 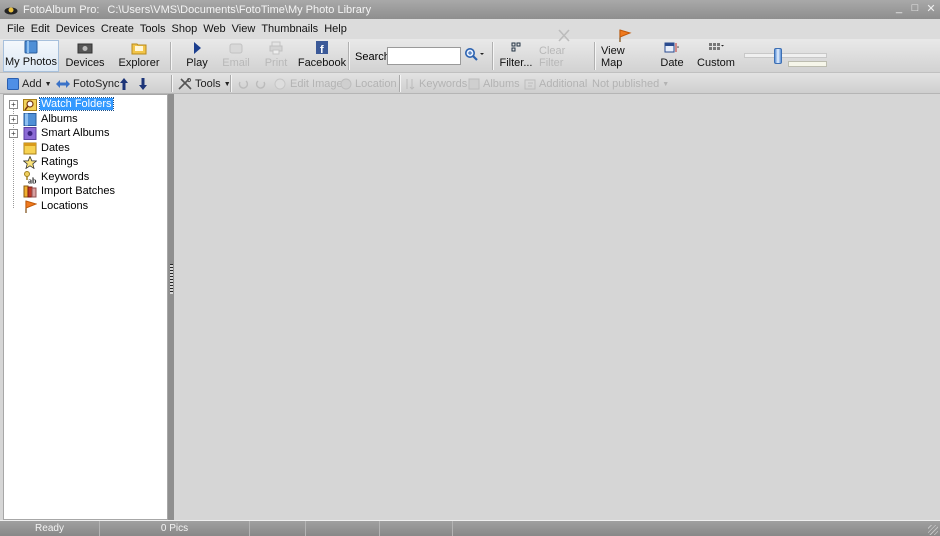 What do you see at coordinates (175, 528) in the screenshot?
I see `status-pic-count: 0 Pics` at bounding box center [175, 528].